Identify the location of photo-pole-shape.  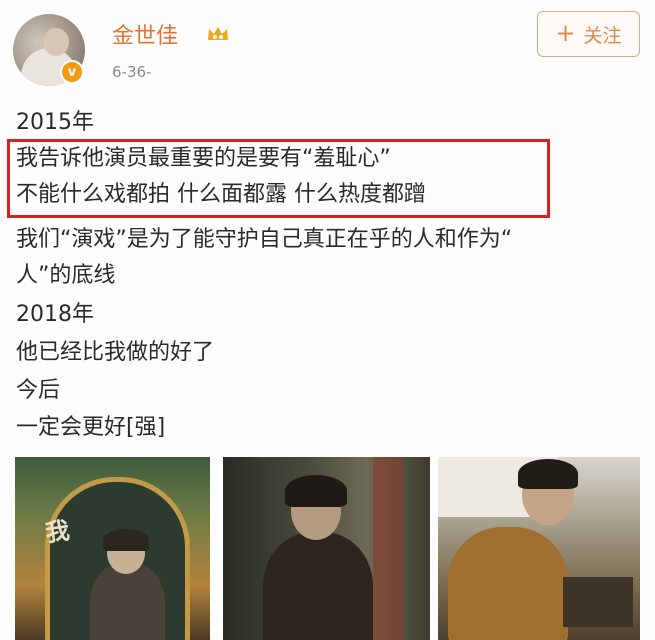
(388, 548).